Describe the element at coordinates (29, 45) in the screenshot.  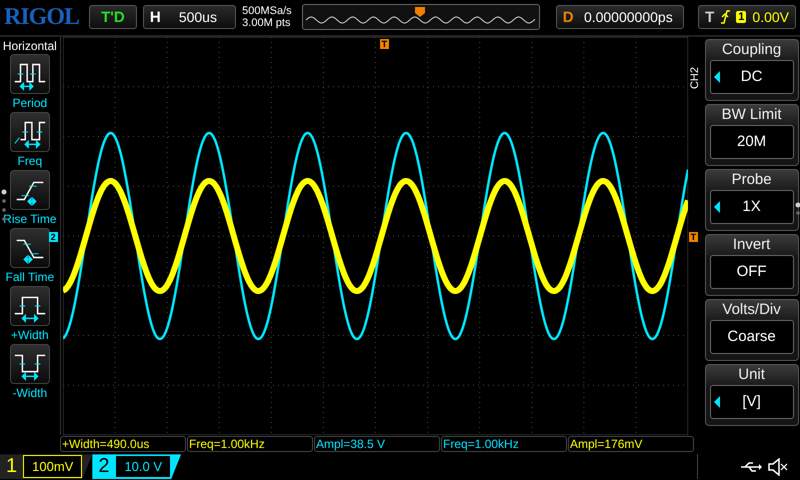
I see `menu-title: Horizontal` at that location.